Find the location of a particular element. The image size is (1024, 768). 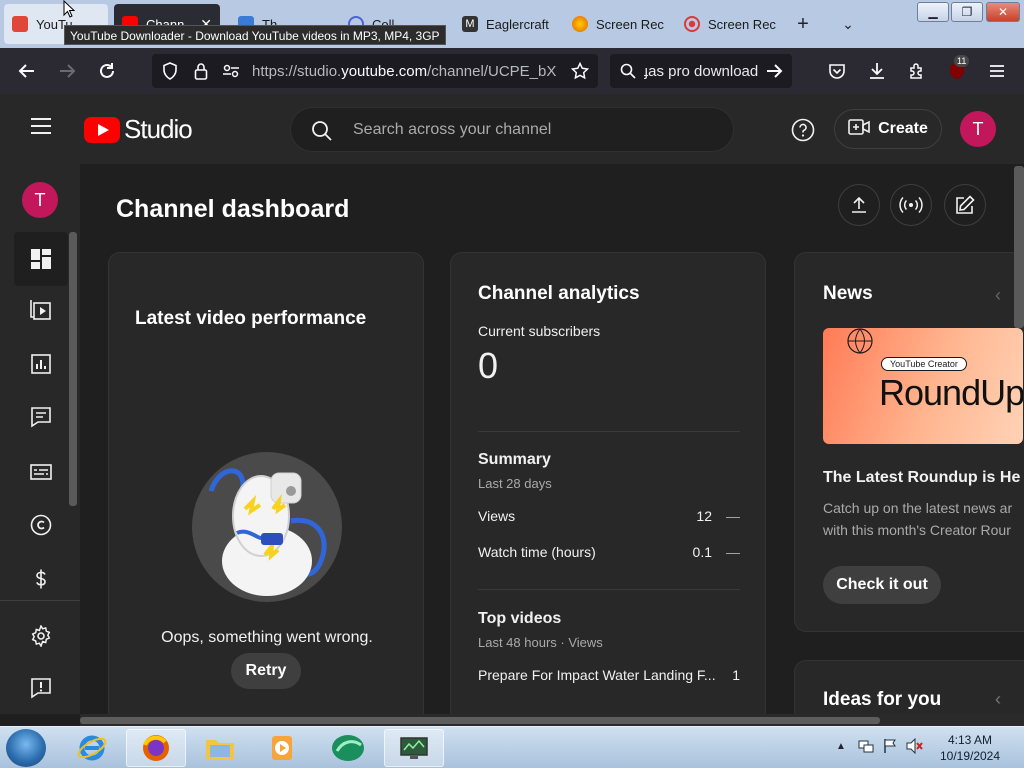

help-icon is located at coordinates (803, 132).